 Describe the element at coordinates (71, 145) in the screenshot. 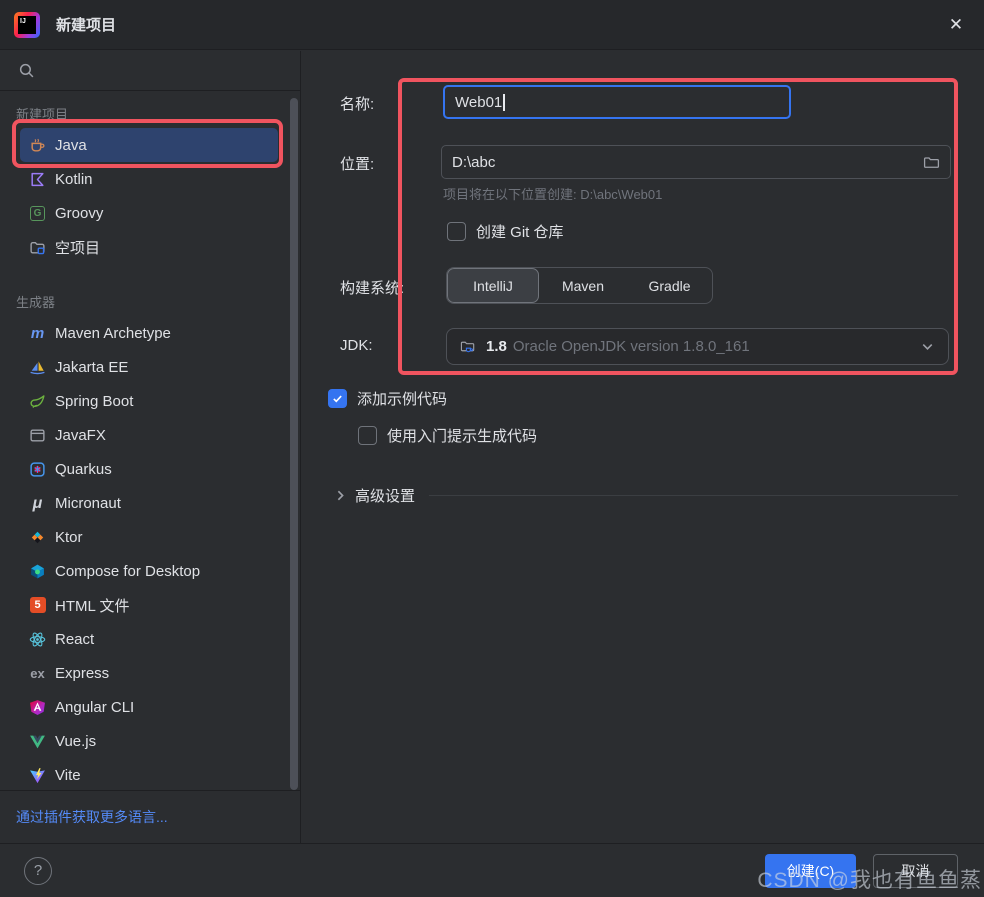

I see `sidebar-item-label: Java` at that location.